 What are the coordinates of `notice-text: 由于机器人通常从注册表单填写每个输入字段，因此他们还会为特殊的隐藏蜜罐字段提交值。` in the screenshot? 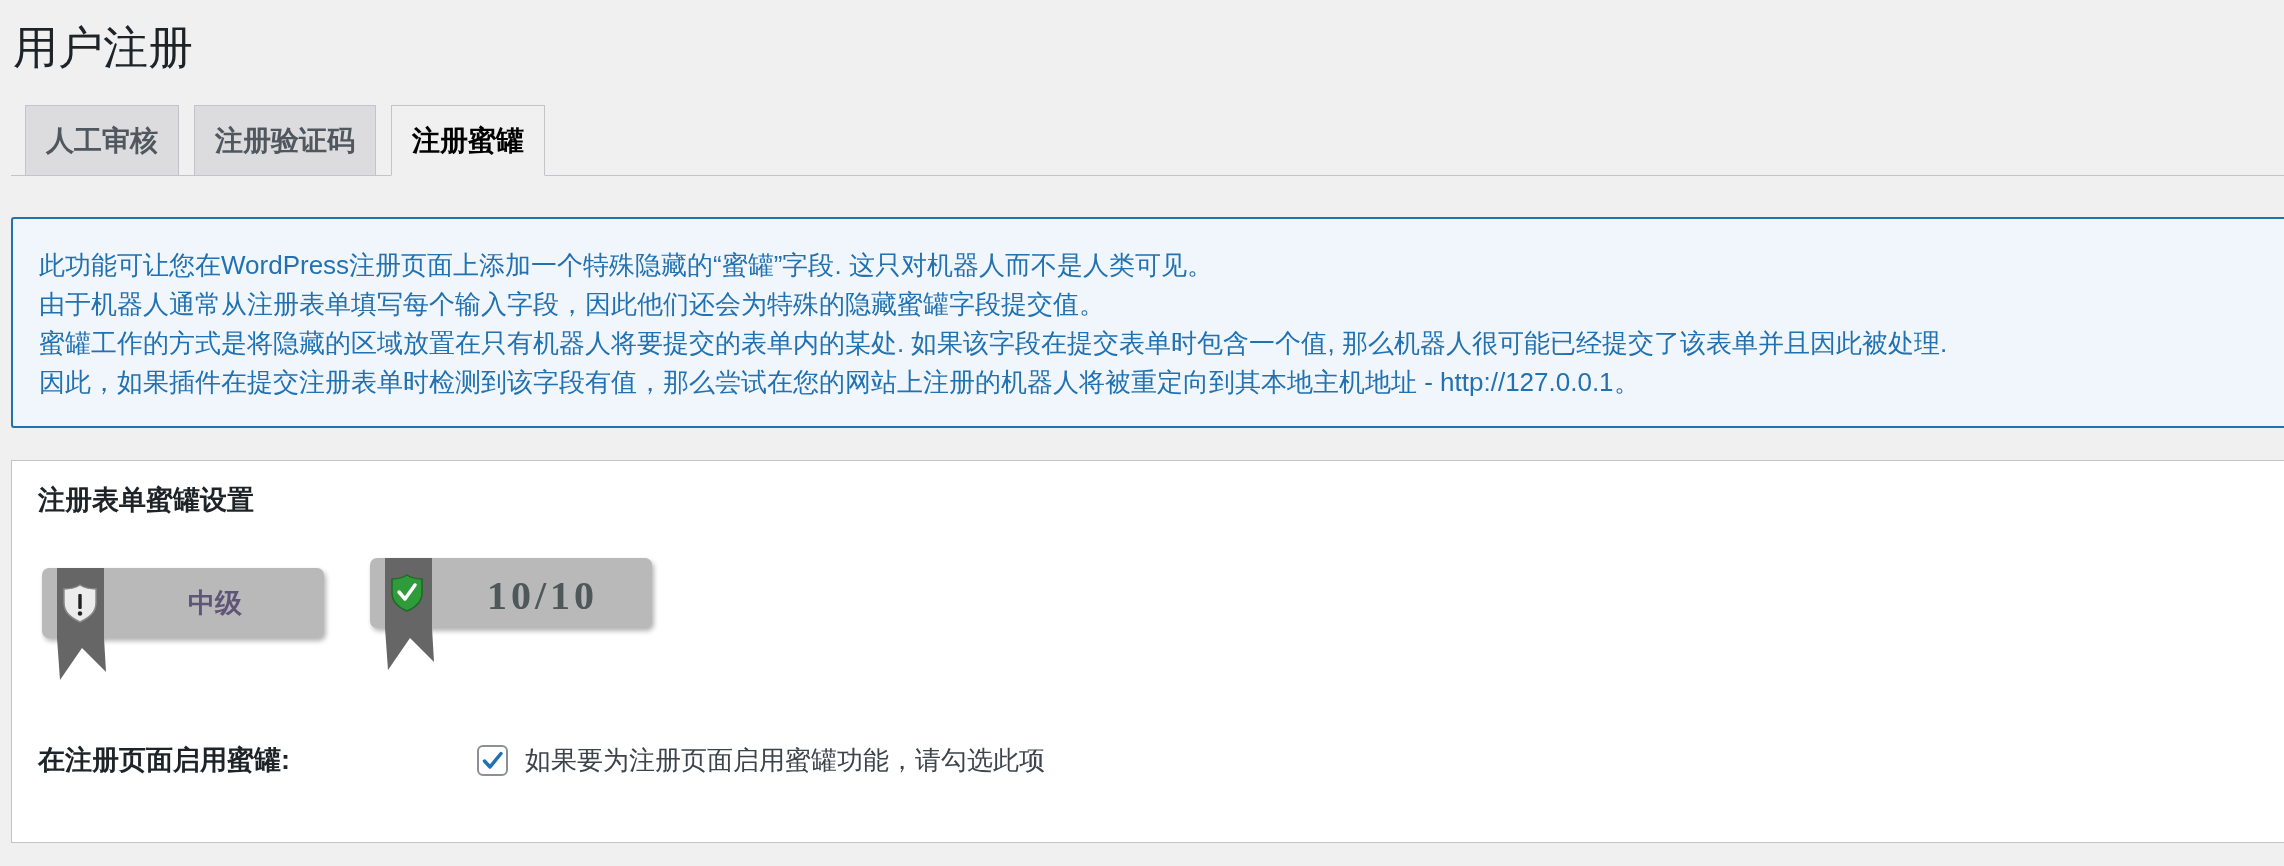 It's located at (572, 304).